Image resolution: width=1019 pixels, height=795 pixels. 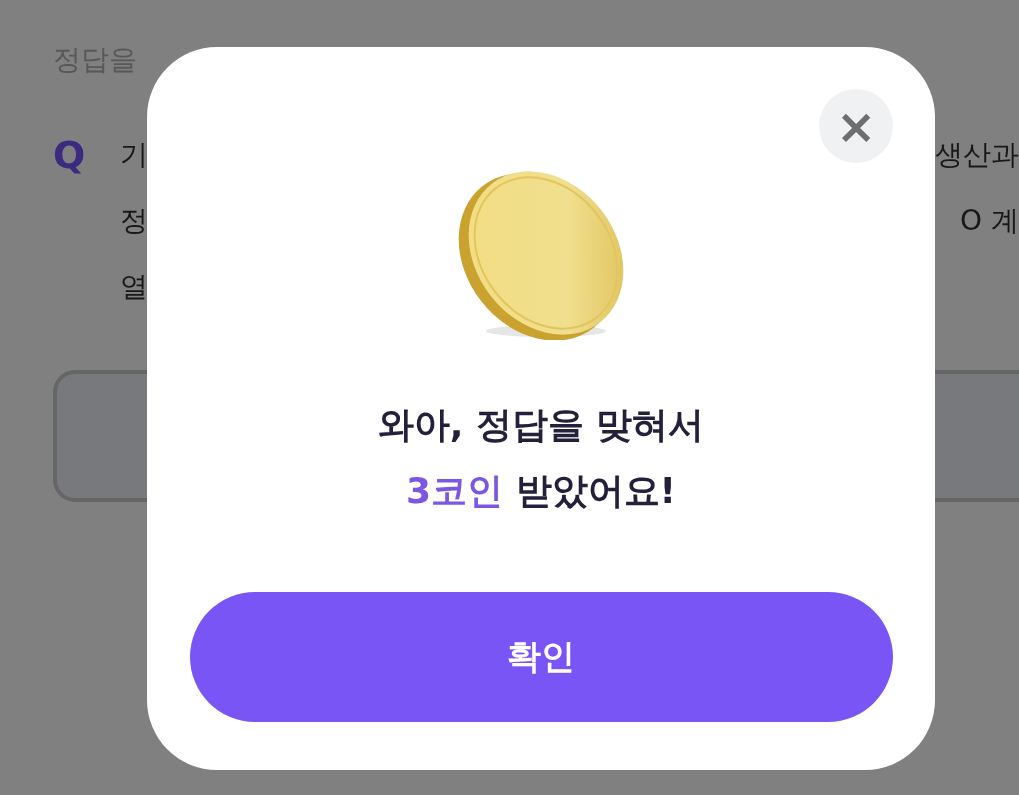 I want to click on question-mark: Q, so click(x=70, y=155).